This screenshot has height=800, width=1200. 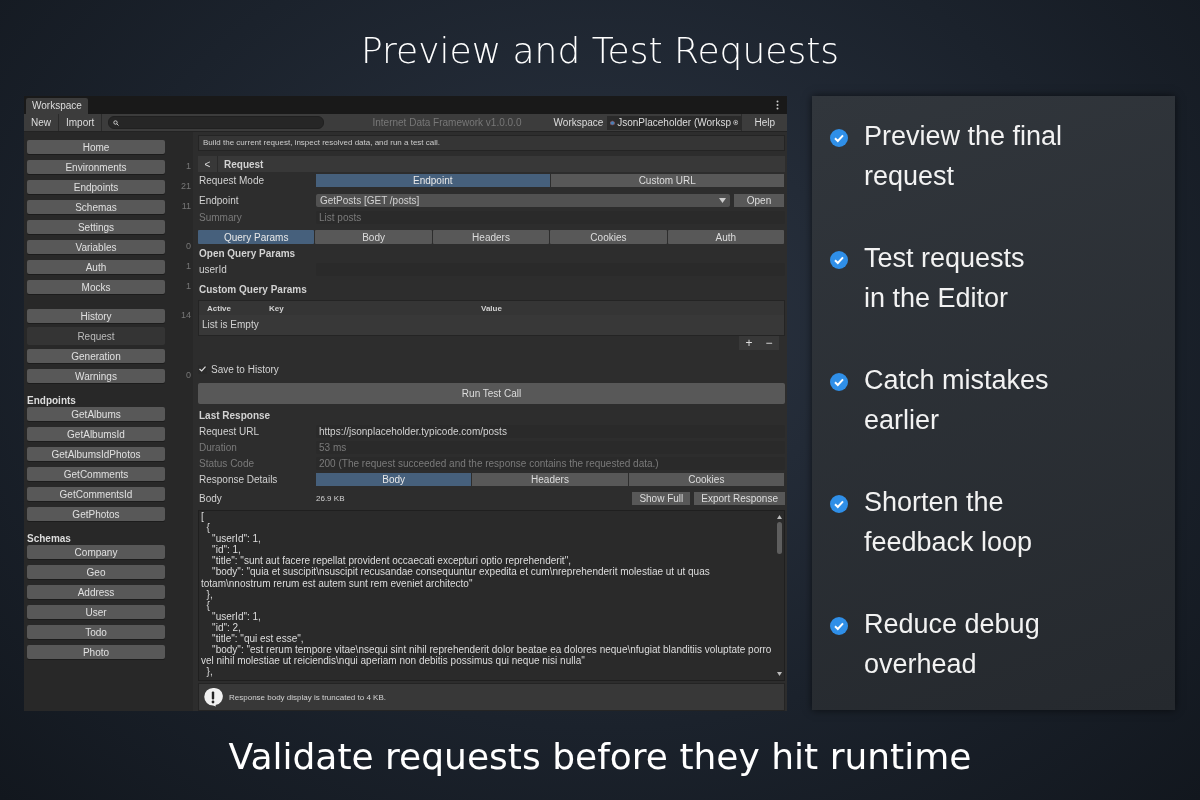 I want to click on item-count: 14, so click(x=185, y=315).